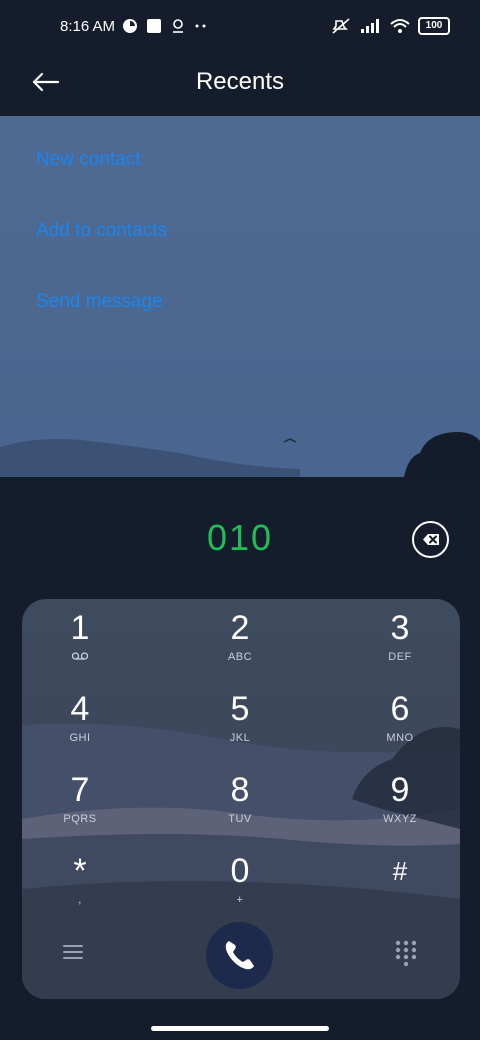  I want to click on voicemail-icon, so click(80, 656).